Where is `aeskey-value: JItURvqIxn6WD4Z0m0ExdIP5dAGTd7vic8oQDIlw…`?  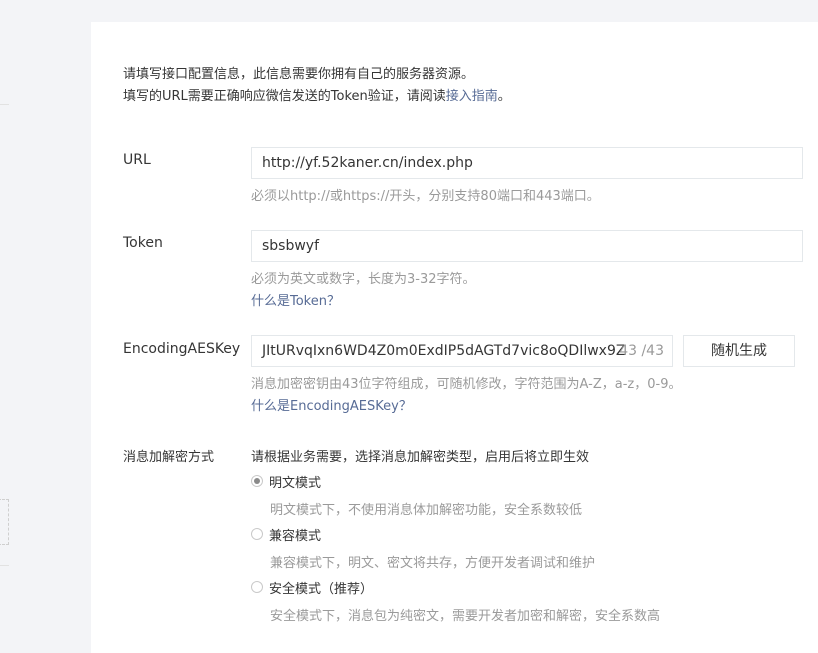
aeskey-value: JItURvqIxn6WD4Z0m0ExdIP5dAGTd7vic8oQDIlw… is located at coordinates (444, 351).